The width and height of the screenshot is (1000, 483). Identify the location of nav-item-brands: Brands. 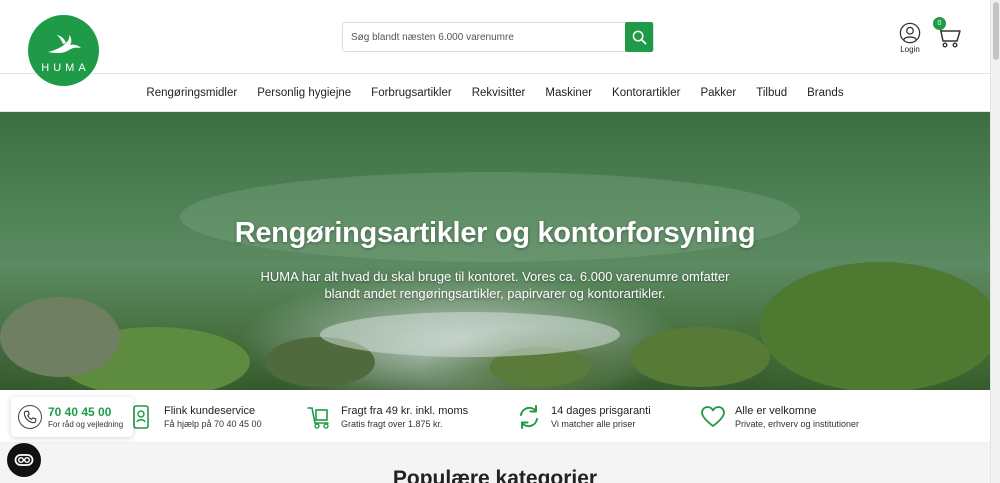
(825, 93).